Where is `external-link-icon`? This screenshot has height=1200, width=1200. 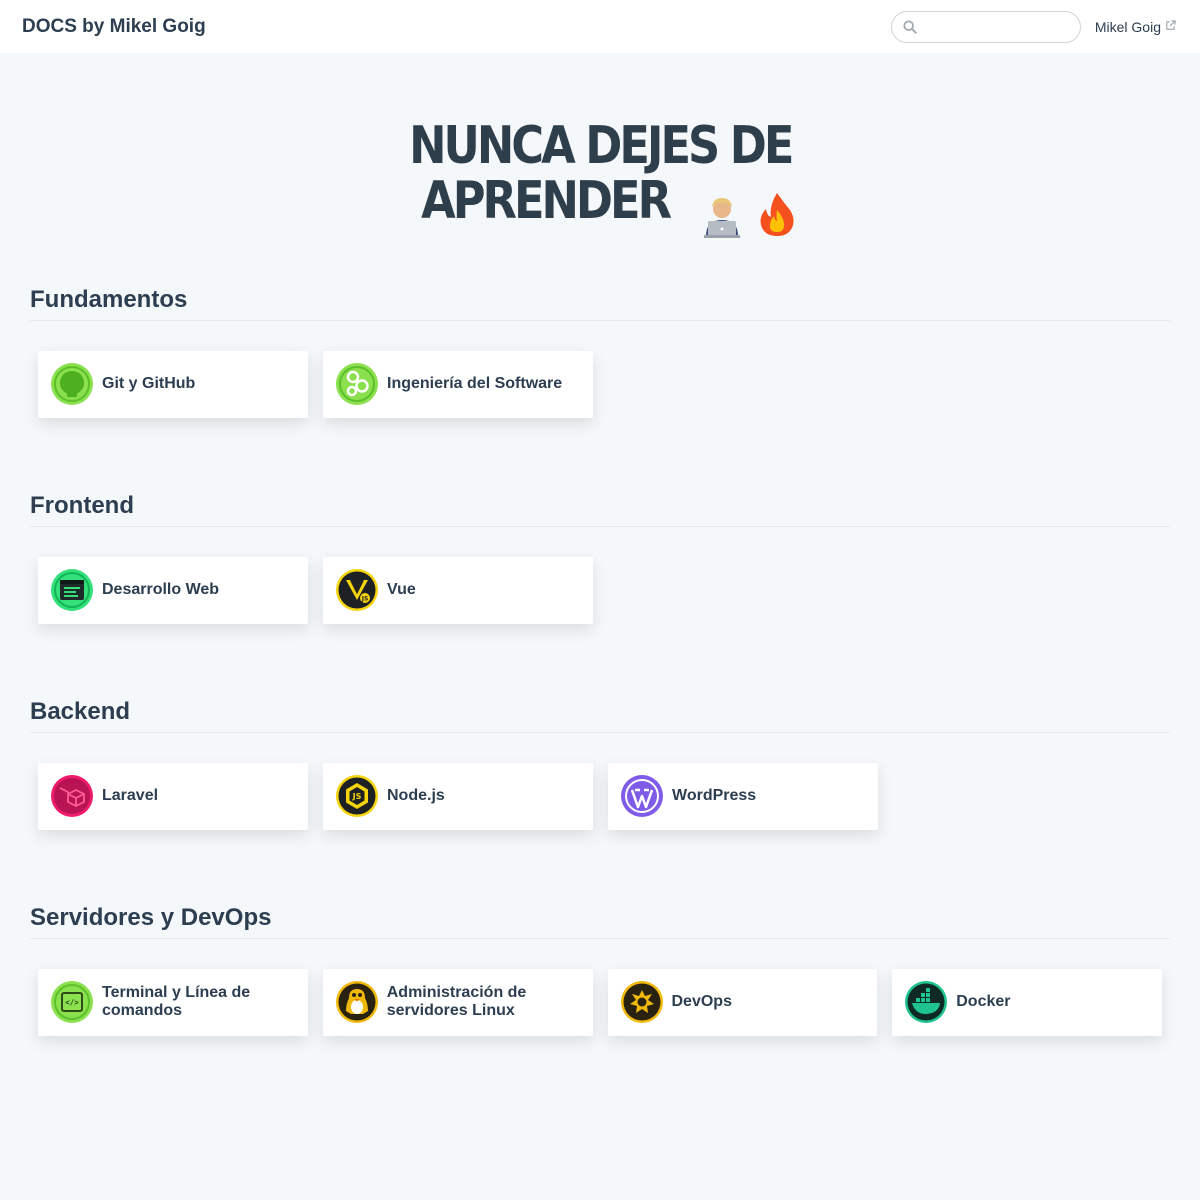
external-link-icon is located at coordinates (1171, 24).